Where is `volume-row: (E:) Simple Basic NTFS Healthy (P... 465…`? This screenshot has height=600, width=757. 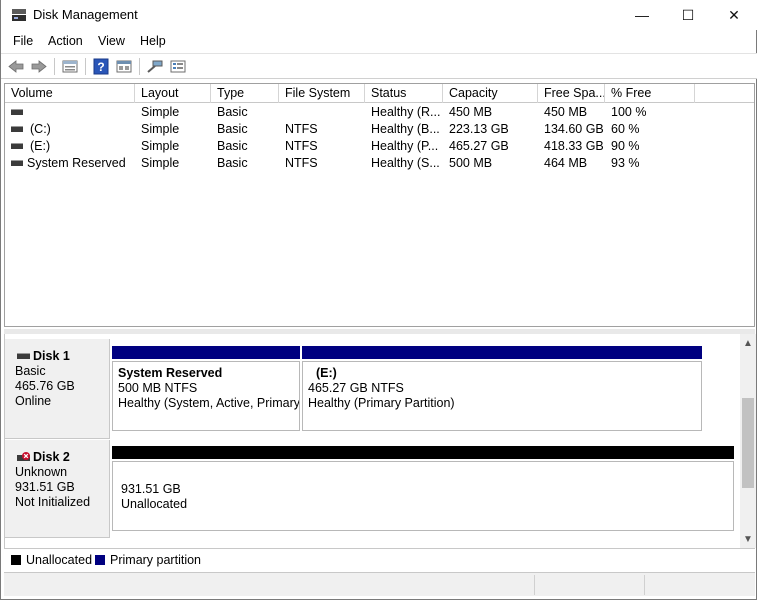
volume-row: (E:) Simple Basic NTFS Healthy (P... 465… is located at coordinates (379, 146).